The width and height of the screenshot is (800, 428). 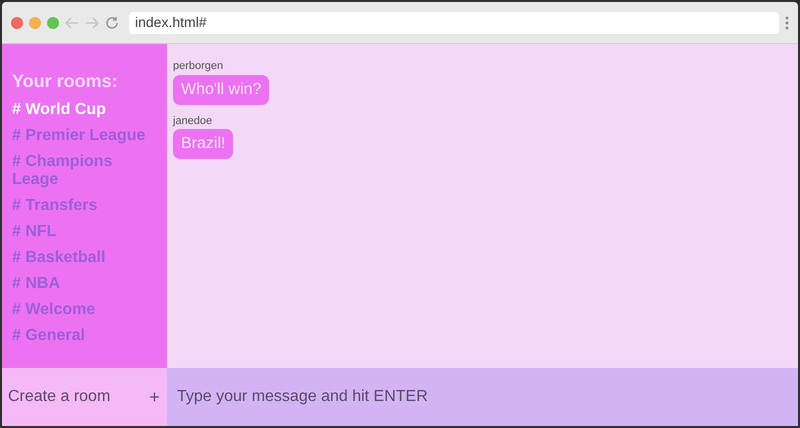 I want to click on room-link: # Welcome, so click(x=85, y=310).